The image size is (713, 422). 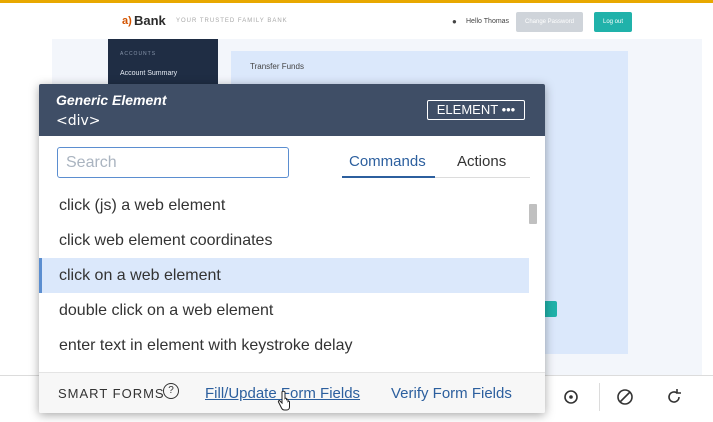 What do you see at coordinates (127, 21) in the screenshot?
I see `bank-logo-icon: a)` at bounding box center [127, 21].